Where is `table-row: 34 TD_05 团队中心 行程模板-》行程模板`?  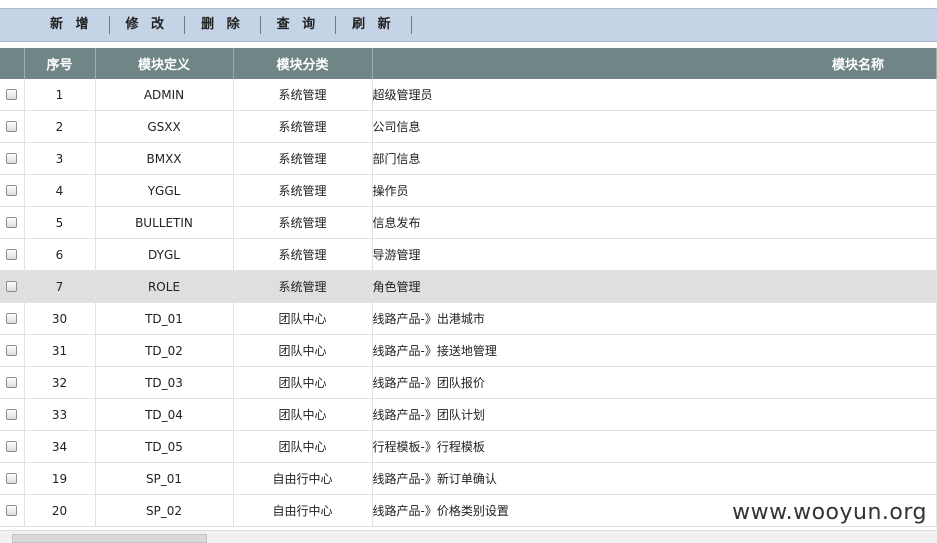
table-row: 34 TD_05 团队中心 行程模板-》行程模板 is located at coordinates (468, 446).